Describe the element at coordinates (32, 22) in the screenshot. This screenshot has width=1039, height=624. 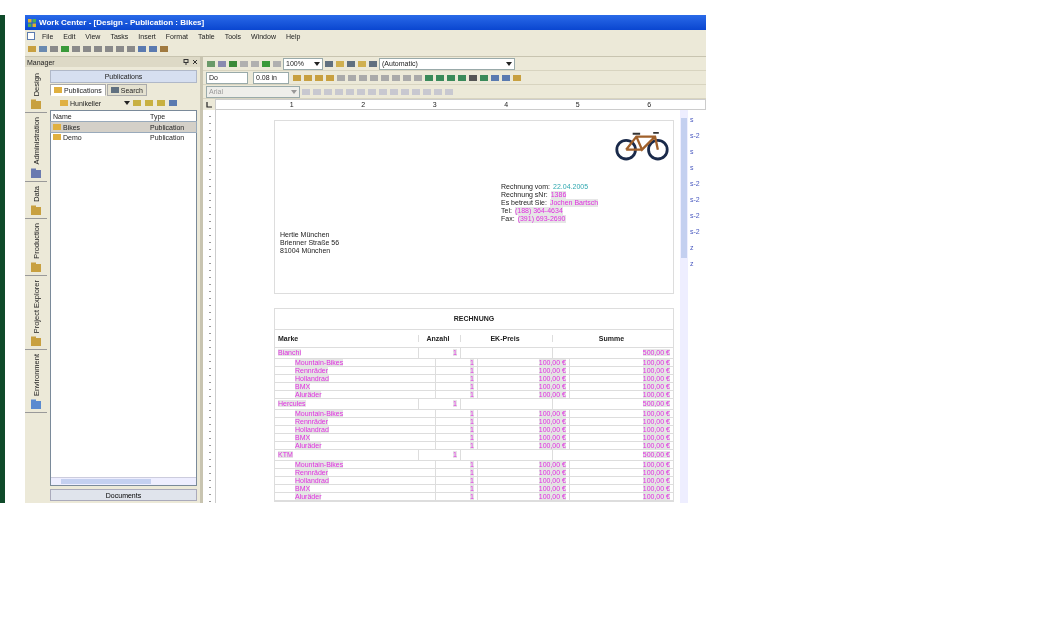
I see `app-icon` at that location.